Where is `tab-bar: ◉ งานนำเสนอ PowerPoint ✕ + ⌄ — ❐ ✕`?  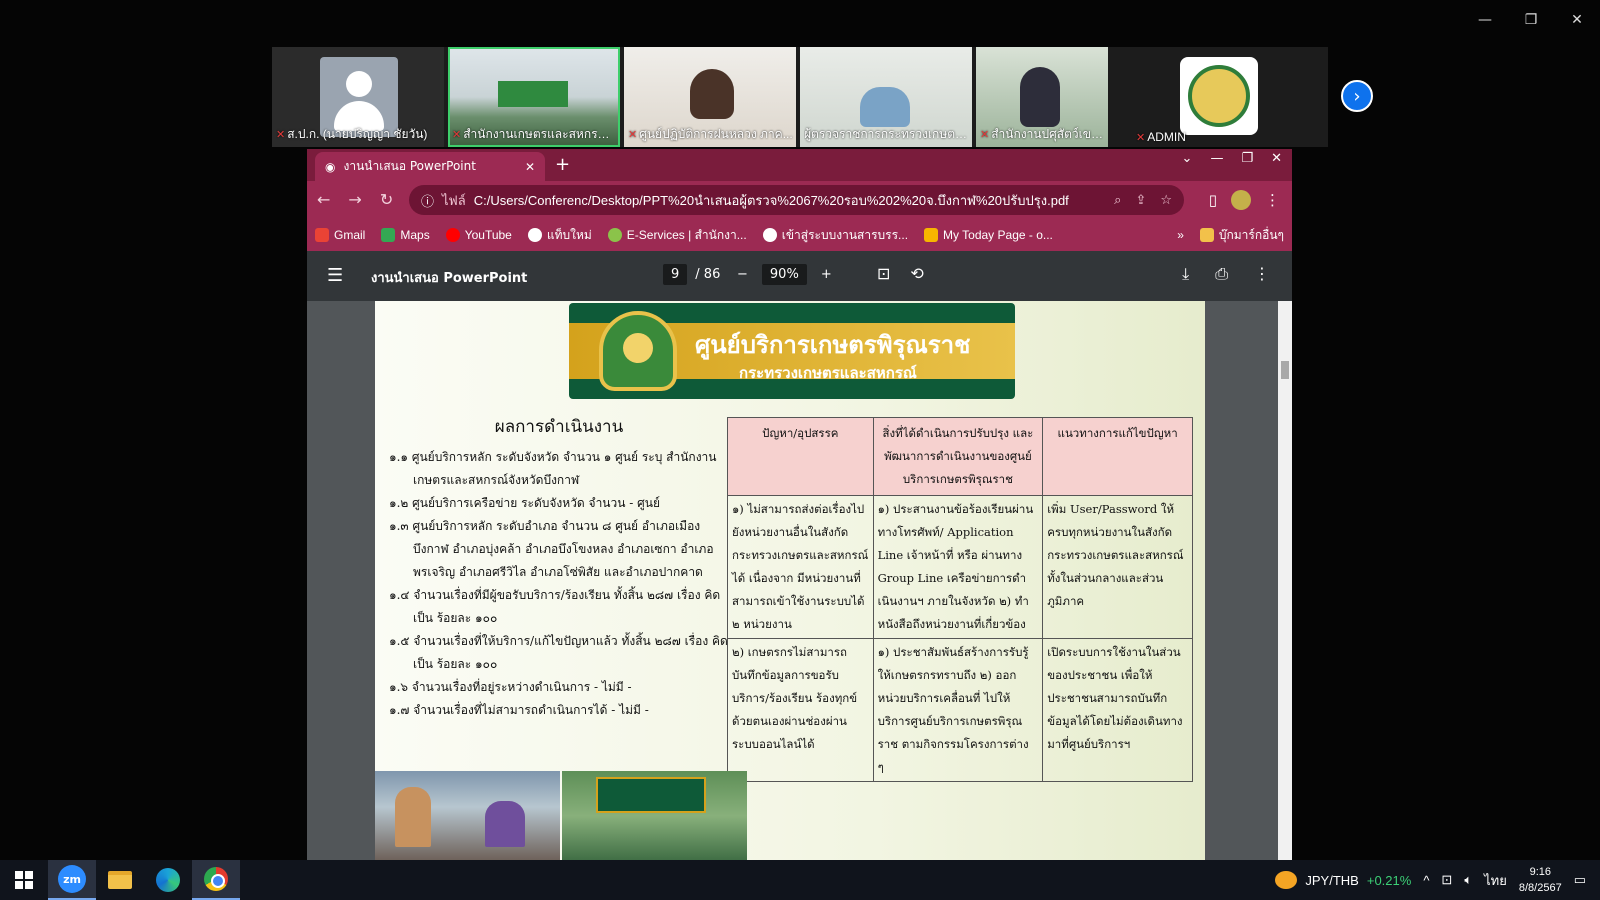
tab-bar: ◉ งานนำเสนอ PowerPoint ✕ + ⌄ — ❐ ✕ is located at coordinates (799, 165).